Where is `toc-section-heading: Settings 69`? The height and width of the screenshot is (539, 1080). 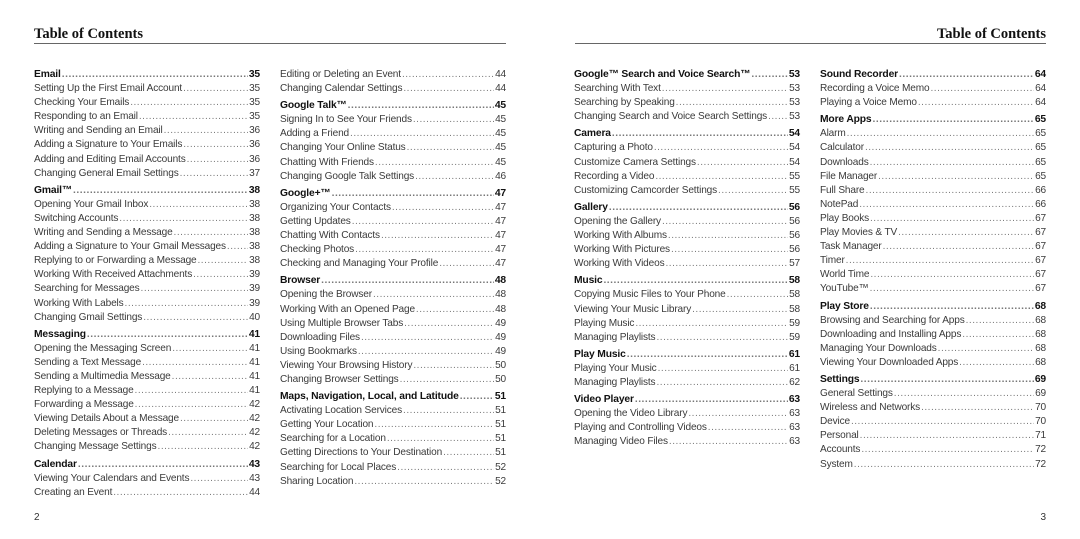
toc-section-heading: Settings 69 is located at coordinates (933, 380).